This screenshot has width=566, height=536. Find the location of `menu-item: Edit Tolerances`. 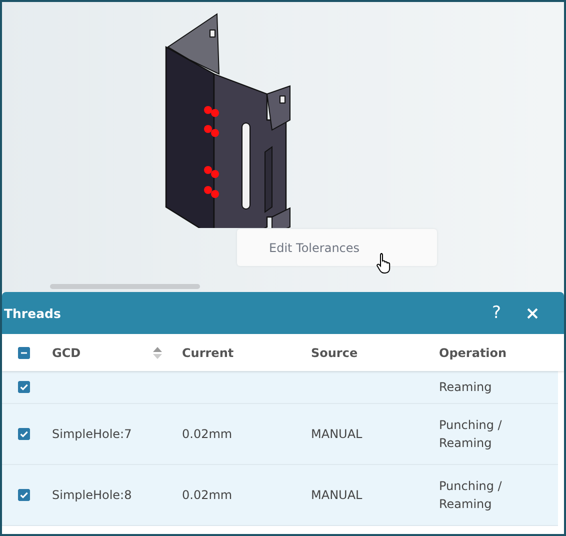

menu-item: Edit Tolerances is located at coordinates (337, 247).